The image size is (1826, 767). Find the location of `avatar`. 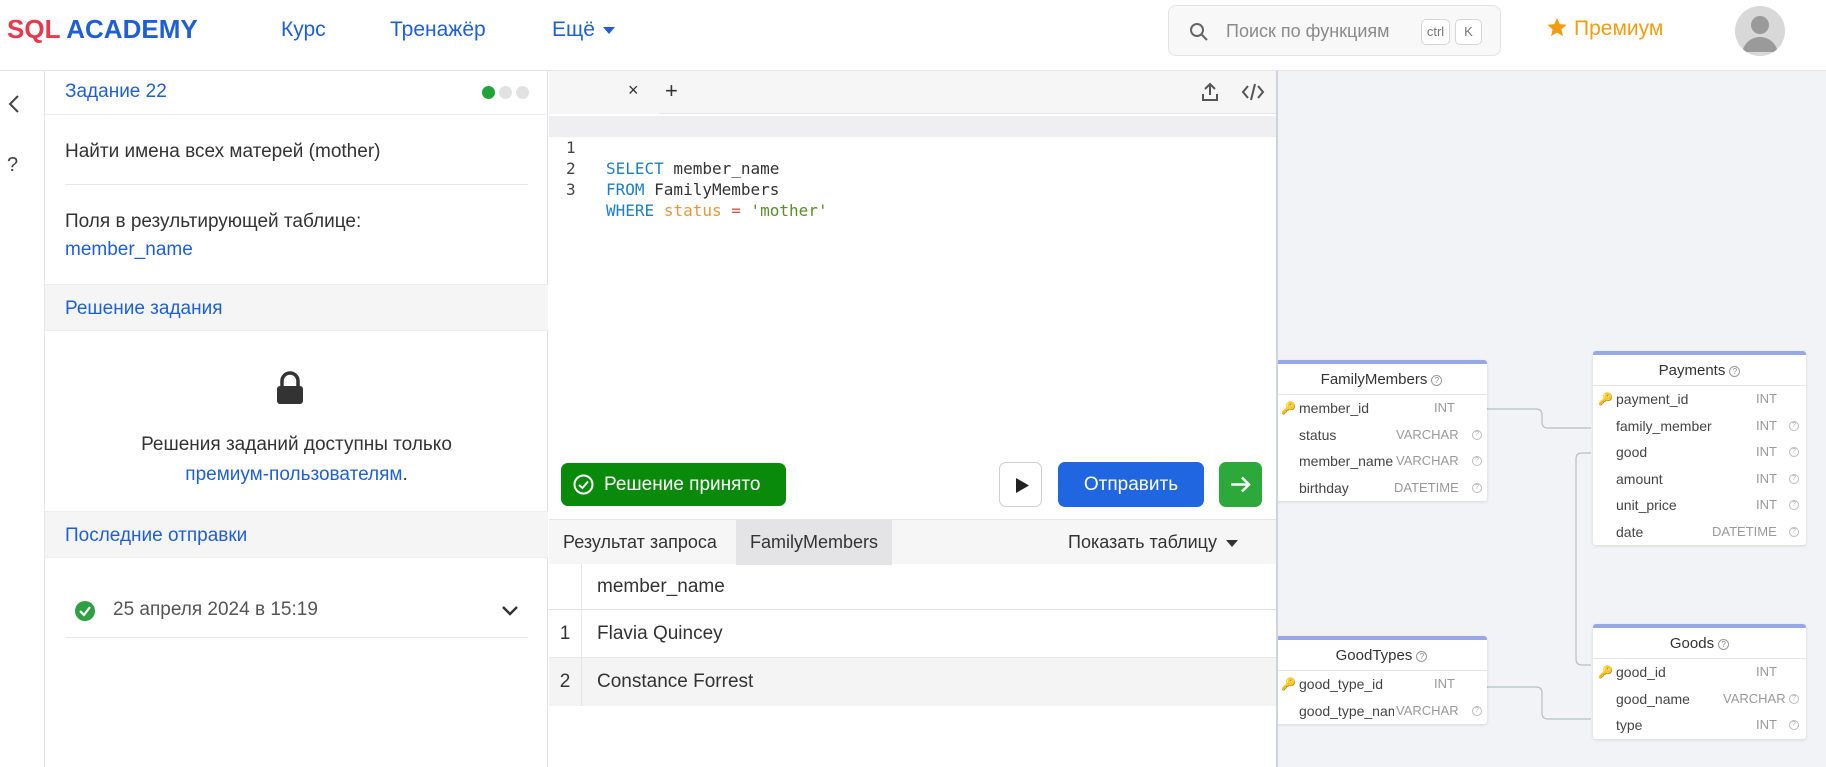

avatar is located at coordinates (1760, 31).